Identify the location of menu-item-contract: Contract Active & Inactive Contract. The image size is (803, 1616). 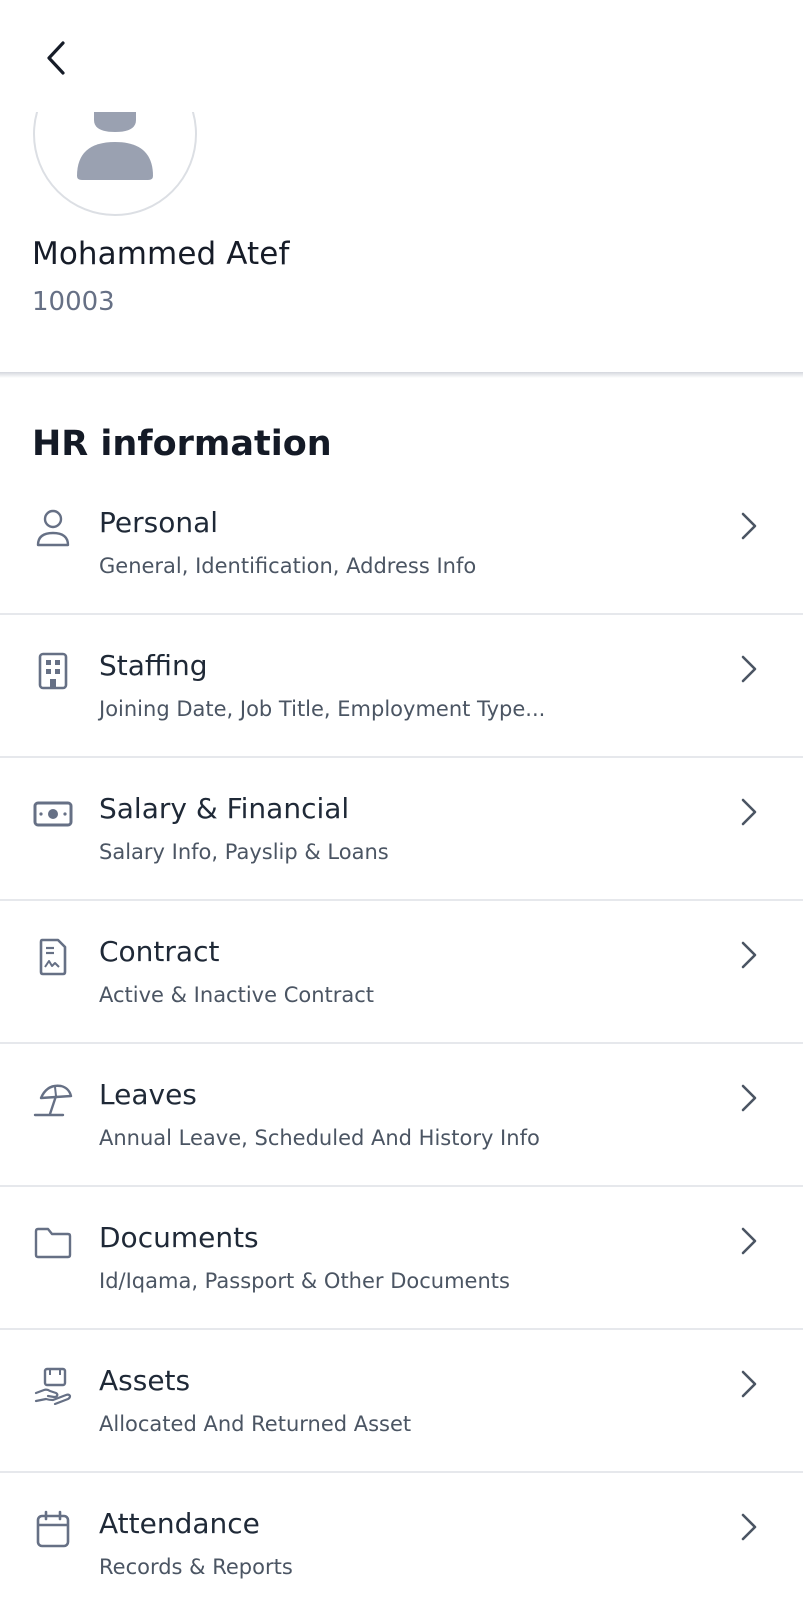
(401, 972).